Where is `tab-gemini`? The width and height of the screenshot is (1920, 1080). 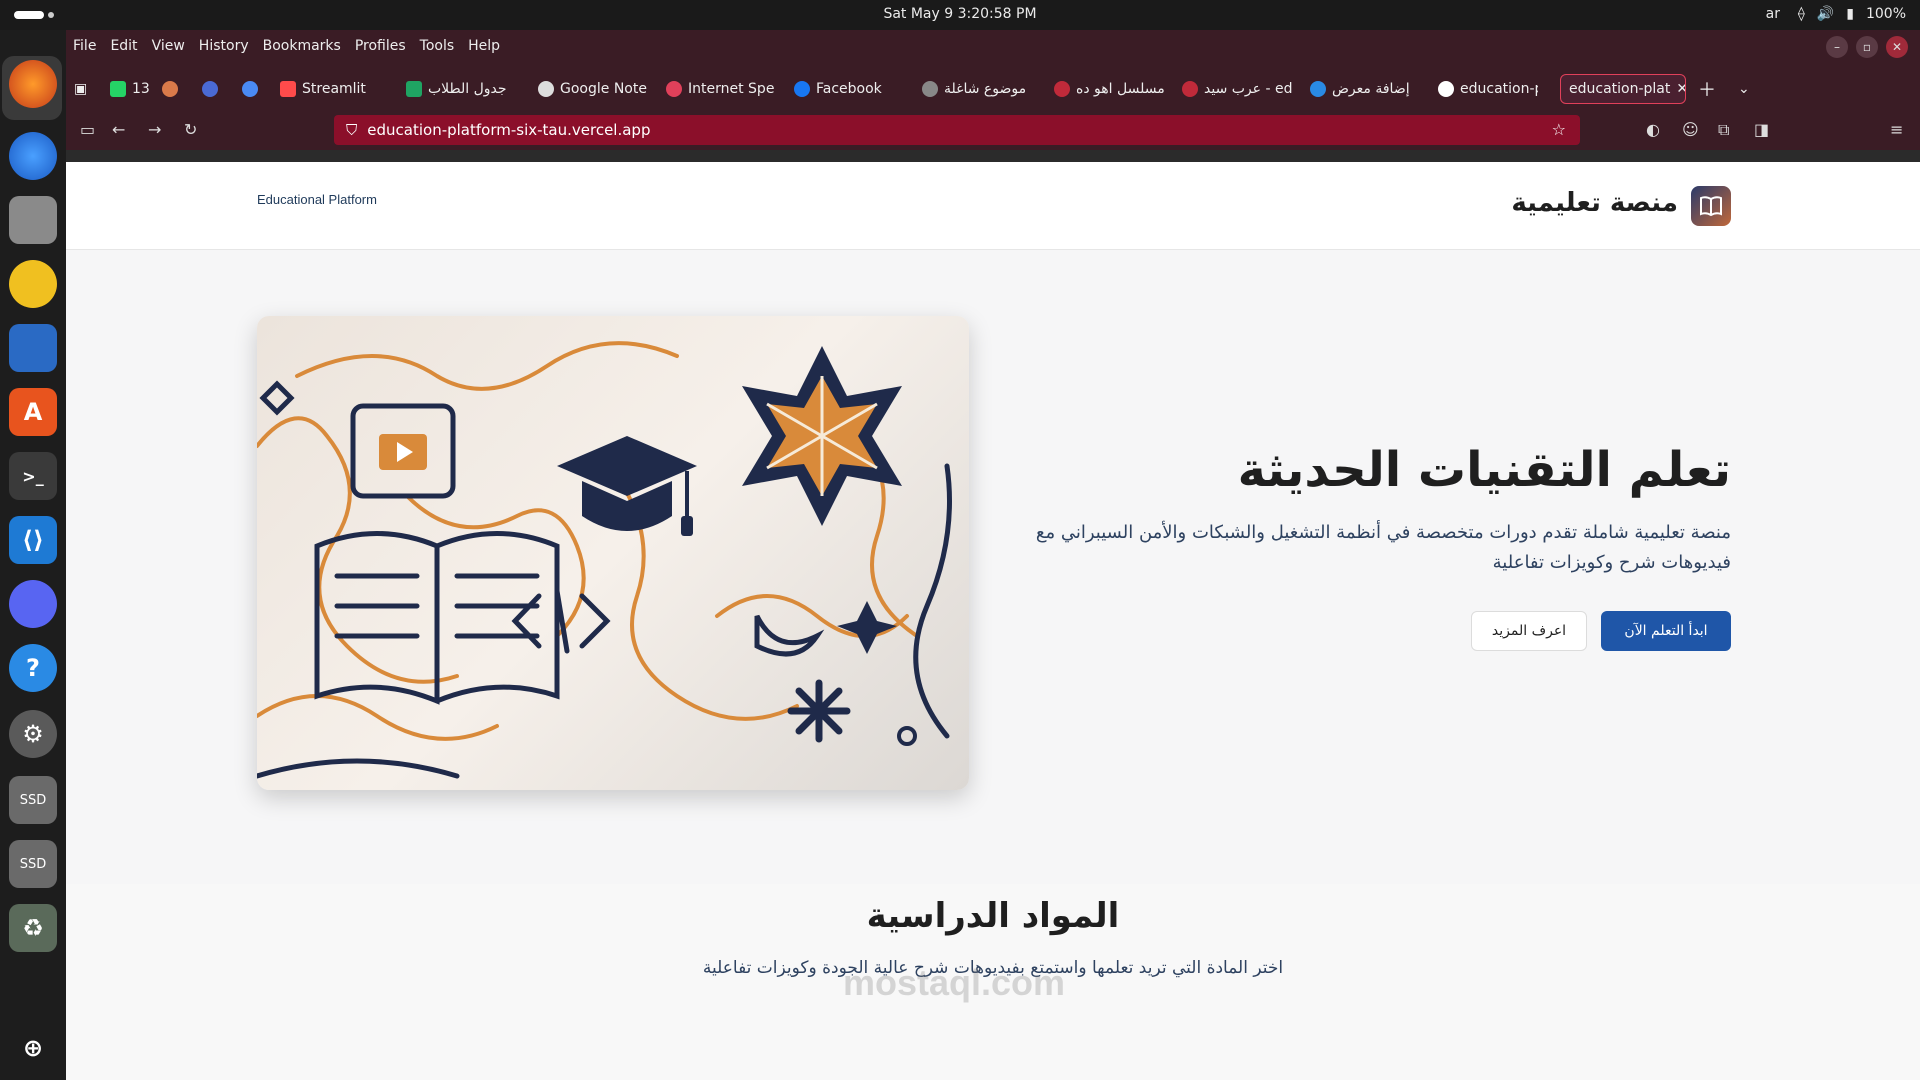
tab-gemini is located at coordinates (250, 89).